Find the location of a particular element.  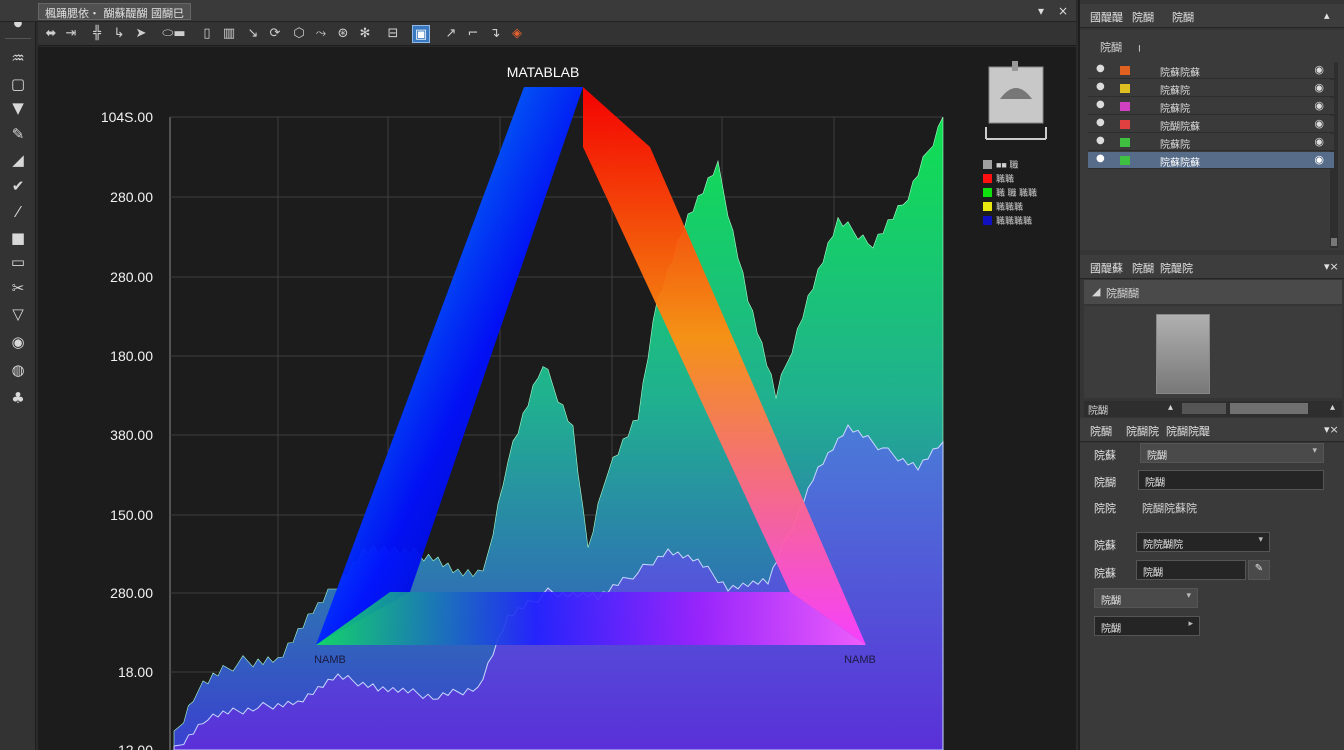

prop-label-style: 院蘇 is located at coordinates (1105, 573).